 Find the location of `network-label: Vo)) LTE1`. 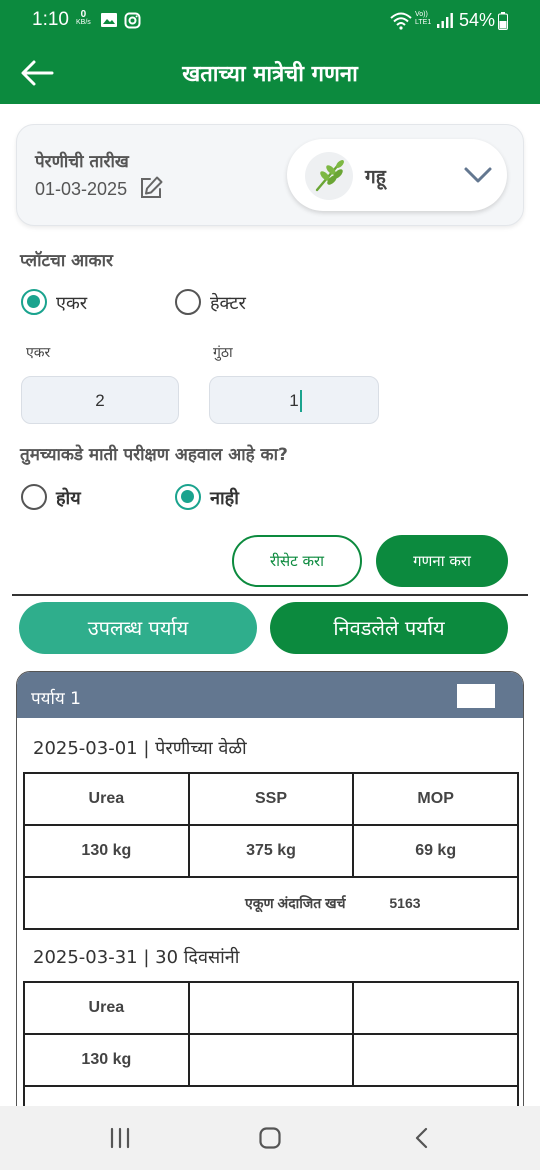

network-label: Vo)) LTE1 is located at coordinates (423, 18).